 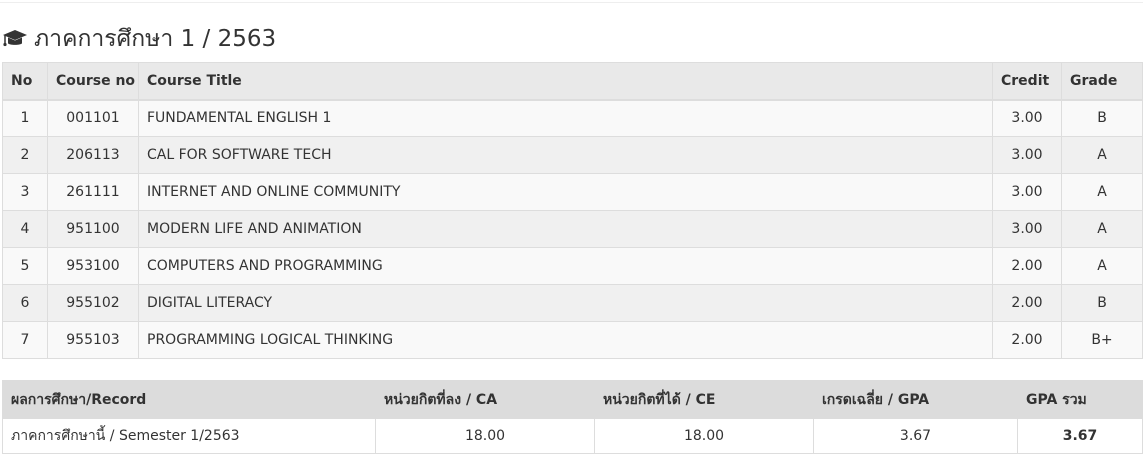 What do you see at coordinates (571, 2) in the screenshot?
I see `top-divider` at bounding box center [571, 2].